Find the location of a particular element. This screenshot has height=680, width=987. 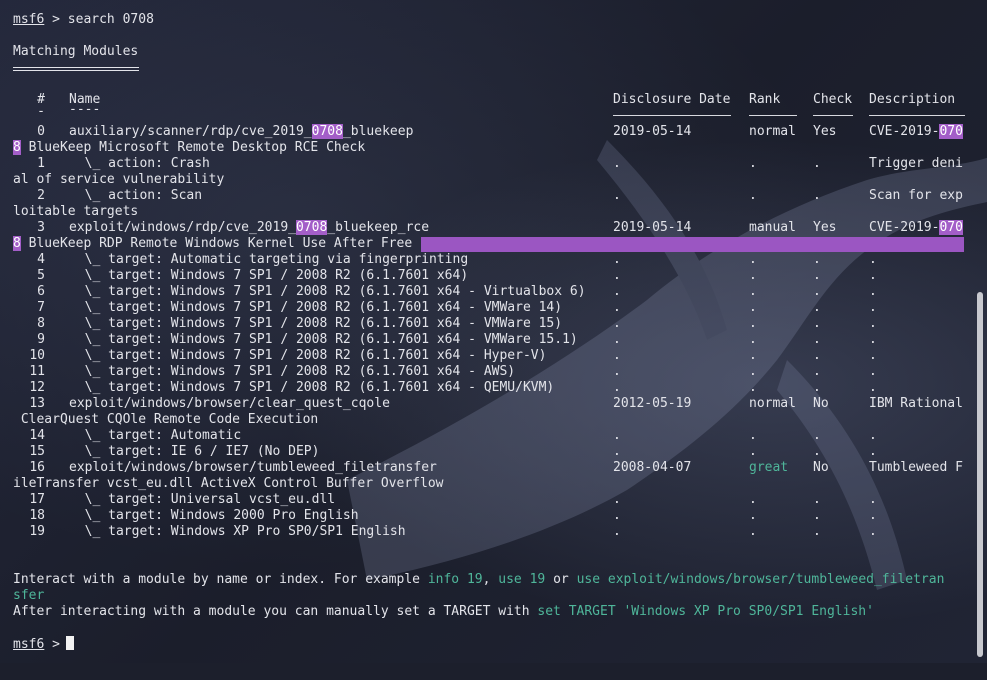

scrollbar is located at coordinates (978, 331).